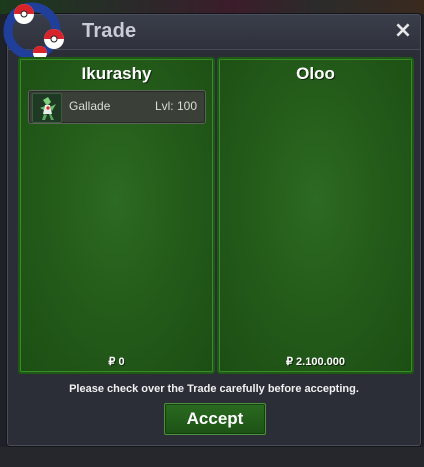 The image size is (424, 467). Describe the element at coordinates (315, 73) in the screenshot. I see `player-name-partner: Oloo` at that location.